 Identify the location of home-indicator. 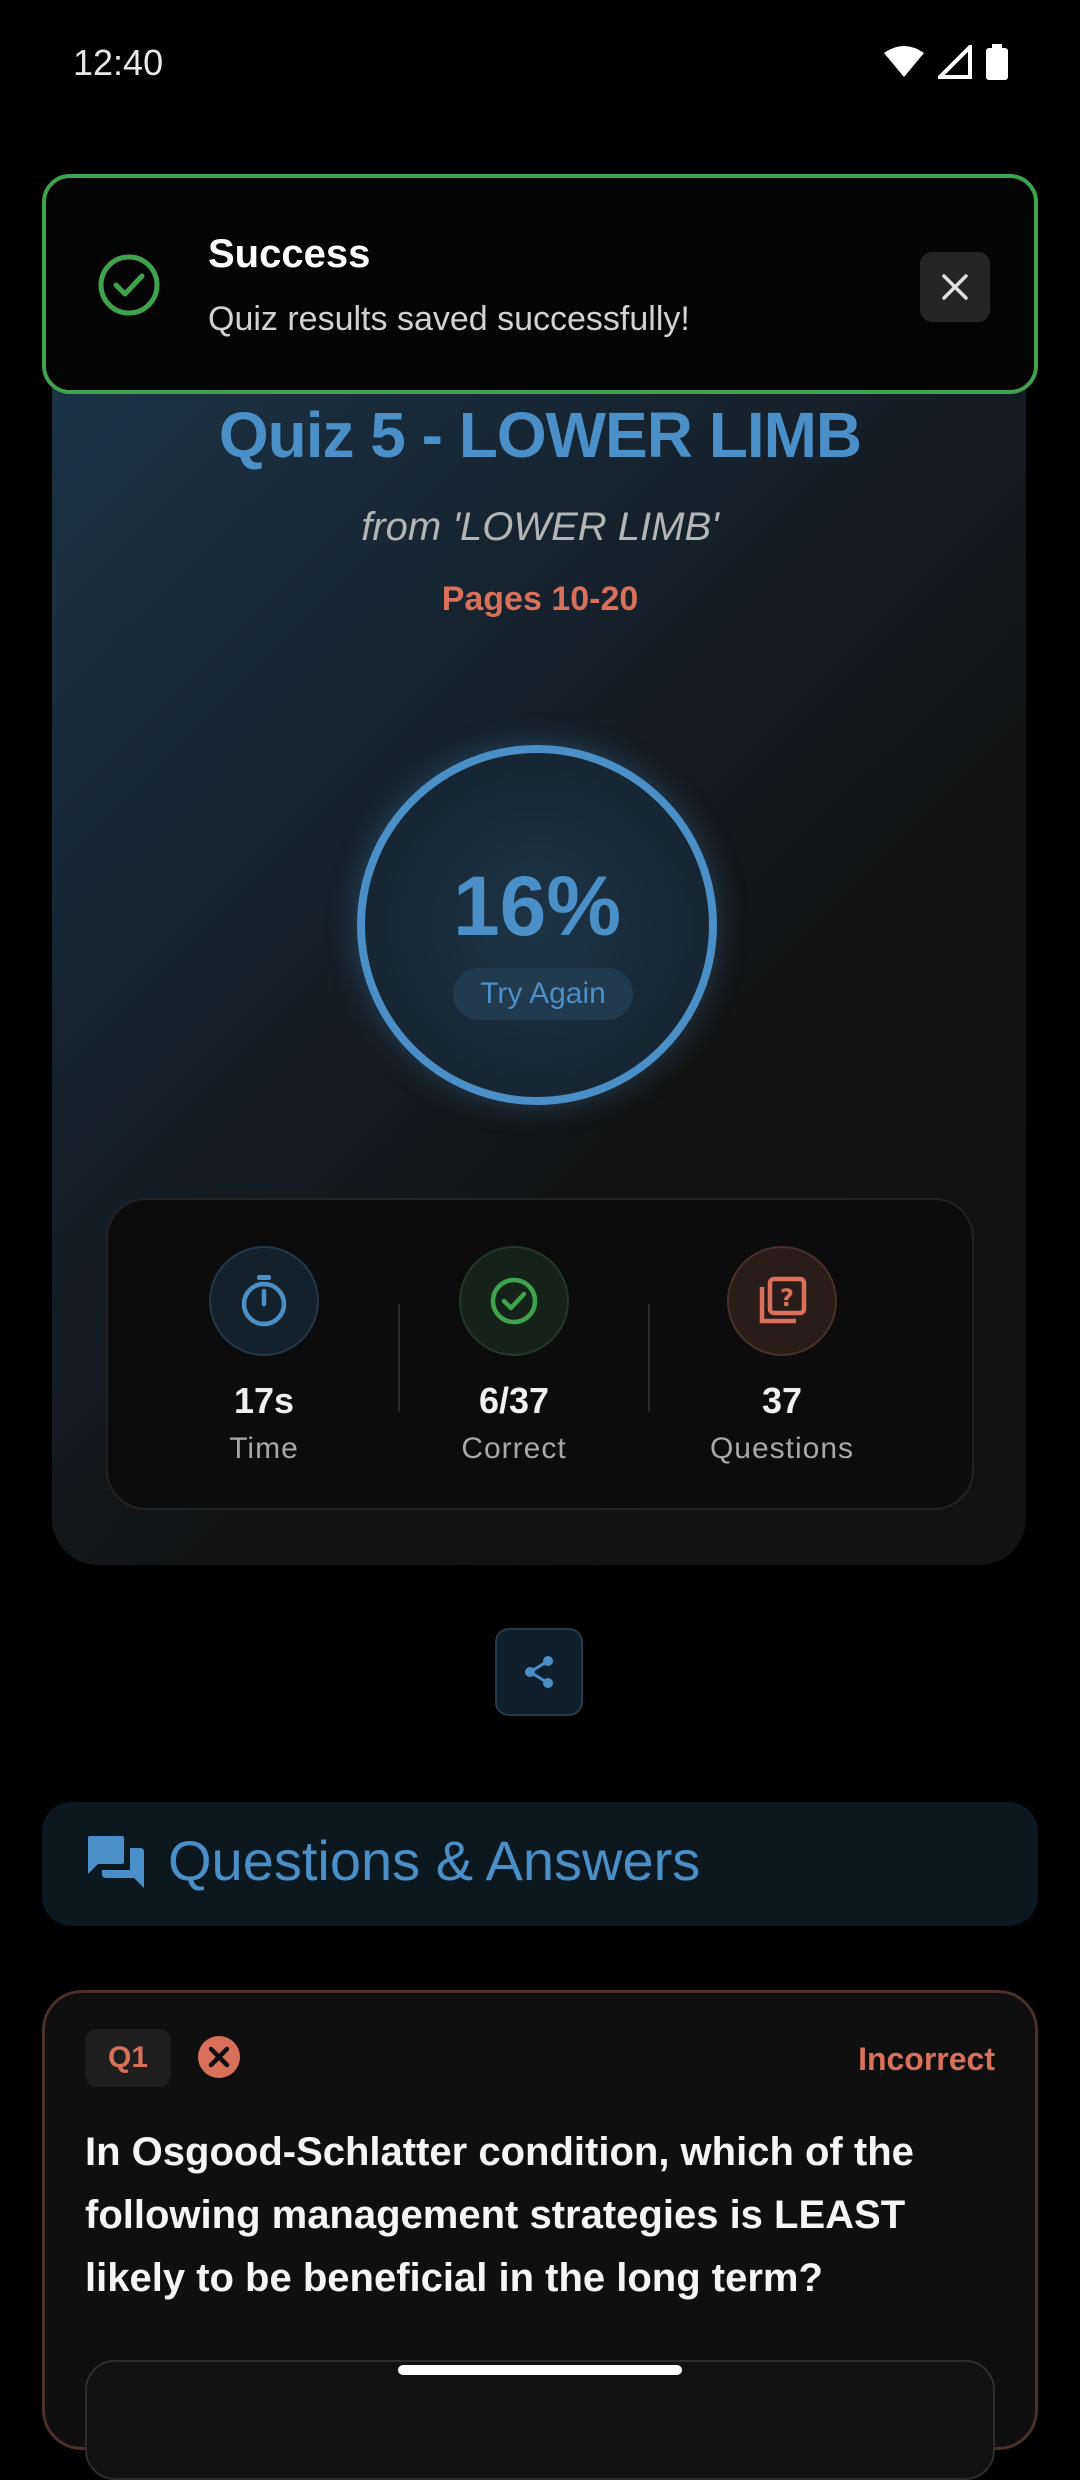
(540, 2370).